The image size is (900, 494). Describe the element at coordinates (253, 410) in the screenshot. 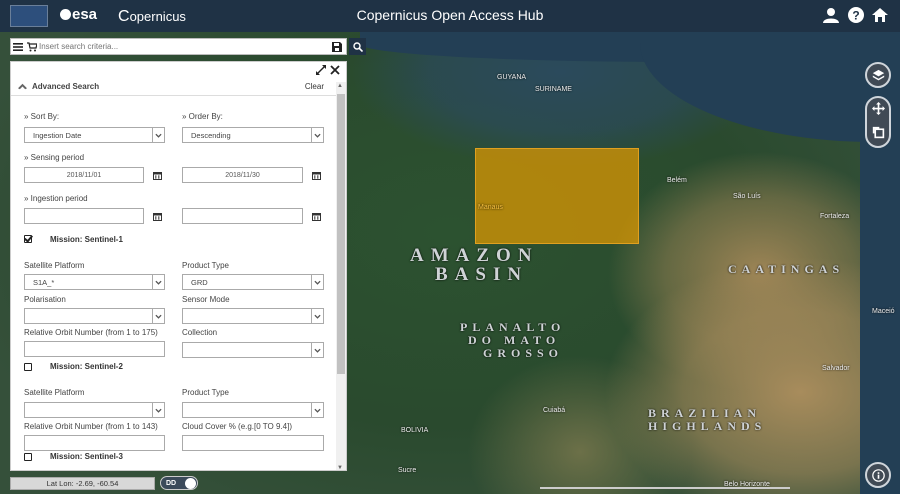

I see `s2-product-type-select` at that location.